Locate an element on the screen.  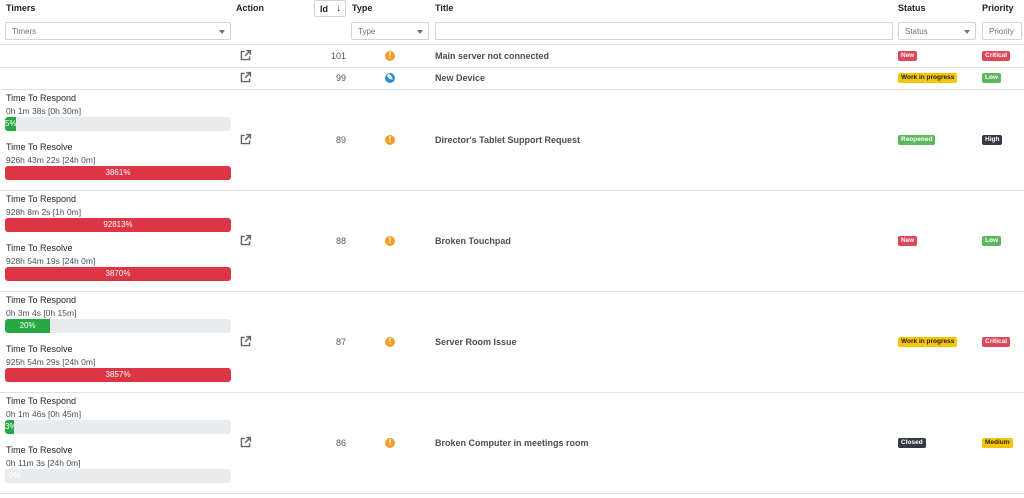
table-row: 101! Main server not connected New Critical is located at coordinates (512, 56).